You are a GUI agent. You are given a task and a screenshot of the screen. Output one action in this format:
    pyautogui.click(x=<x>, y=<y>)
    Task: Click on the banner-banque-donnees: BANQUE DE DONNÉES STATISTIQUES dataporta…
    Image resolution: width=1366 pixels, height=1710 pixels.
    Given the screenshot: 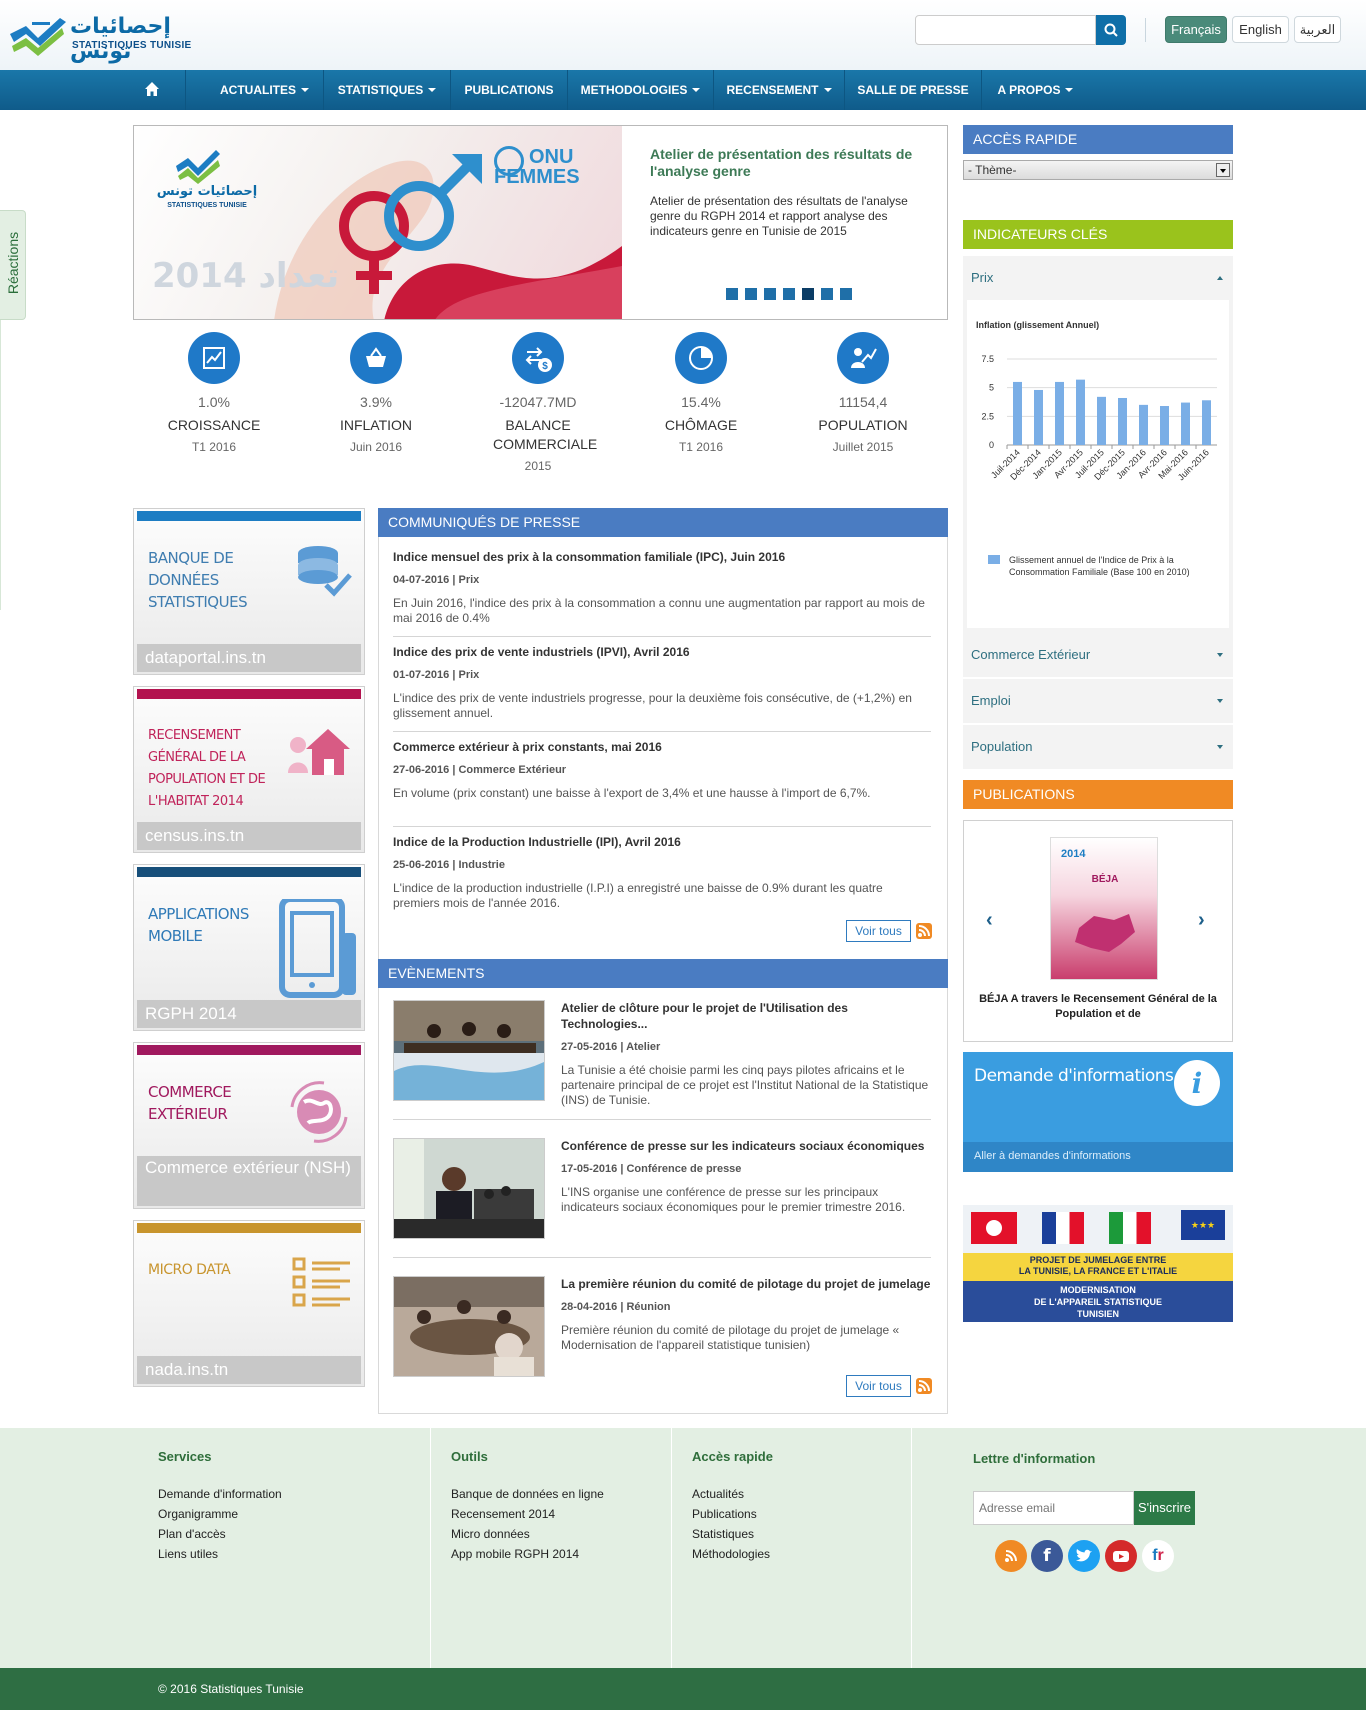 What is the action you would take?
    pyautogui.click(x=249, y=591)
    